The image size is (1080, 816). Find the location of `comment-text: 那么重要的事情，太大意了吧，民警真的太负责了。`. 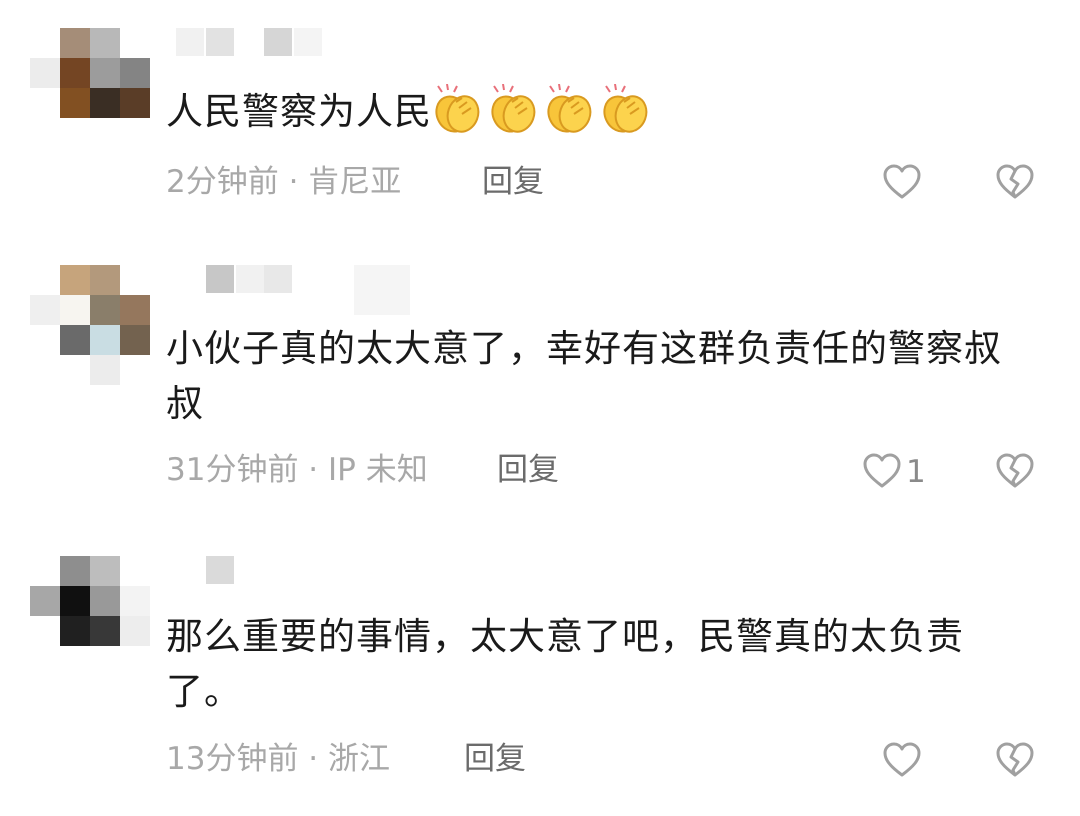

comment-text: 那么重要的事情，太大意了吧，民警真的太负责了。 is located at coordinates (565, 664).